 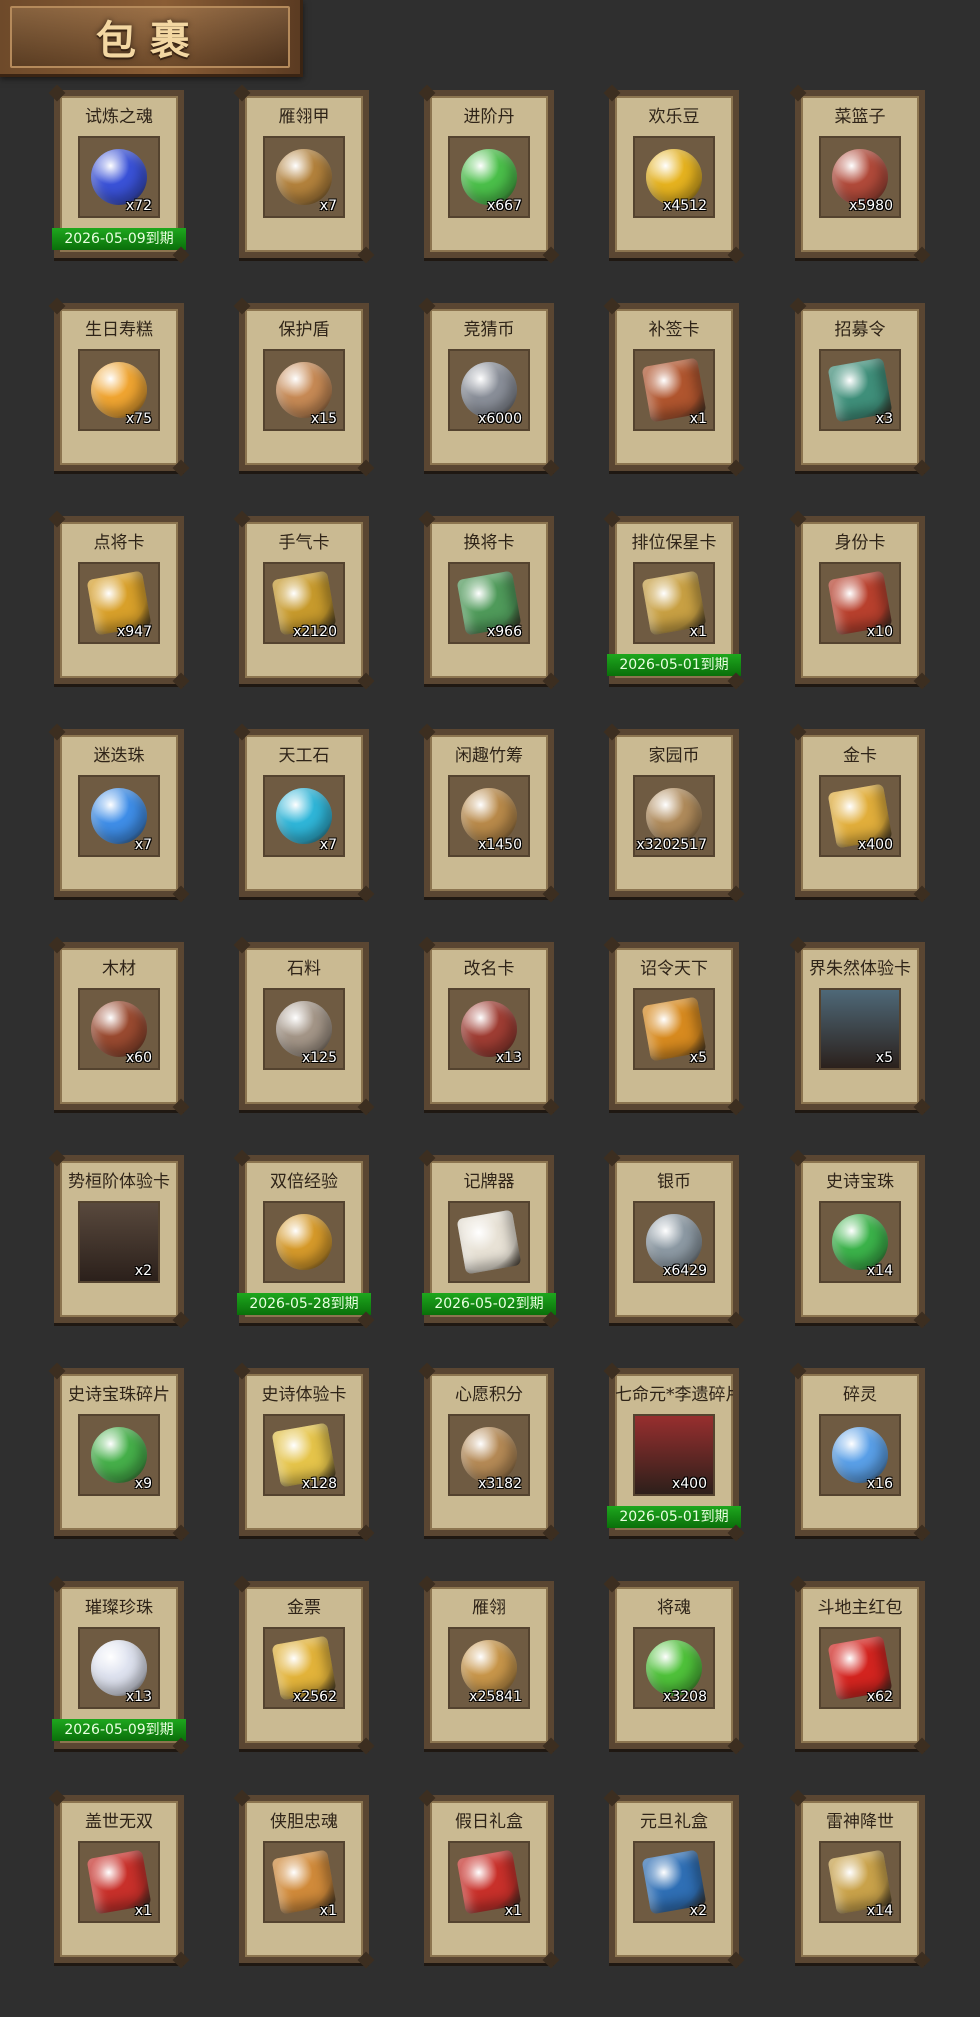 What do you see at coordinates (674, 1182) in the screenshot?
I see `item-name: 银币` at bounding box center [674, 1182].